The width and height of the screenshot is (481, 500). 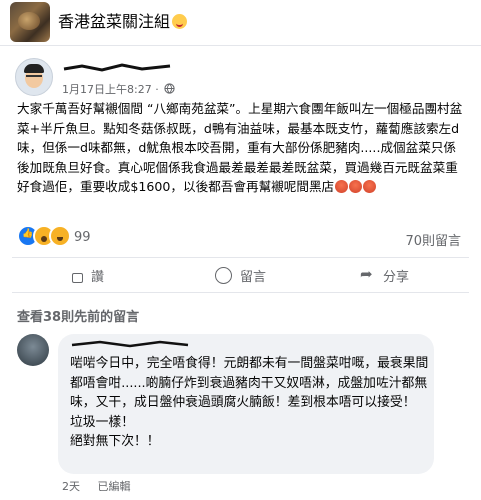 I want to click on commenter-avatar, so click(x=33, y=350).